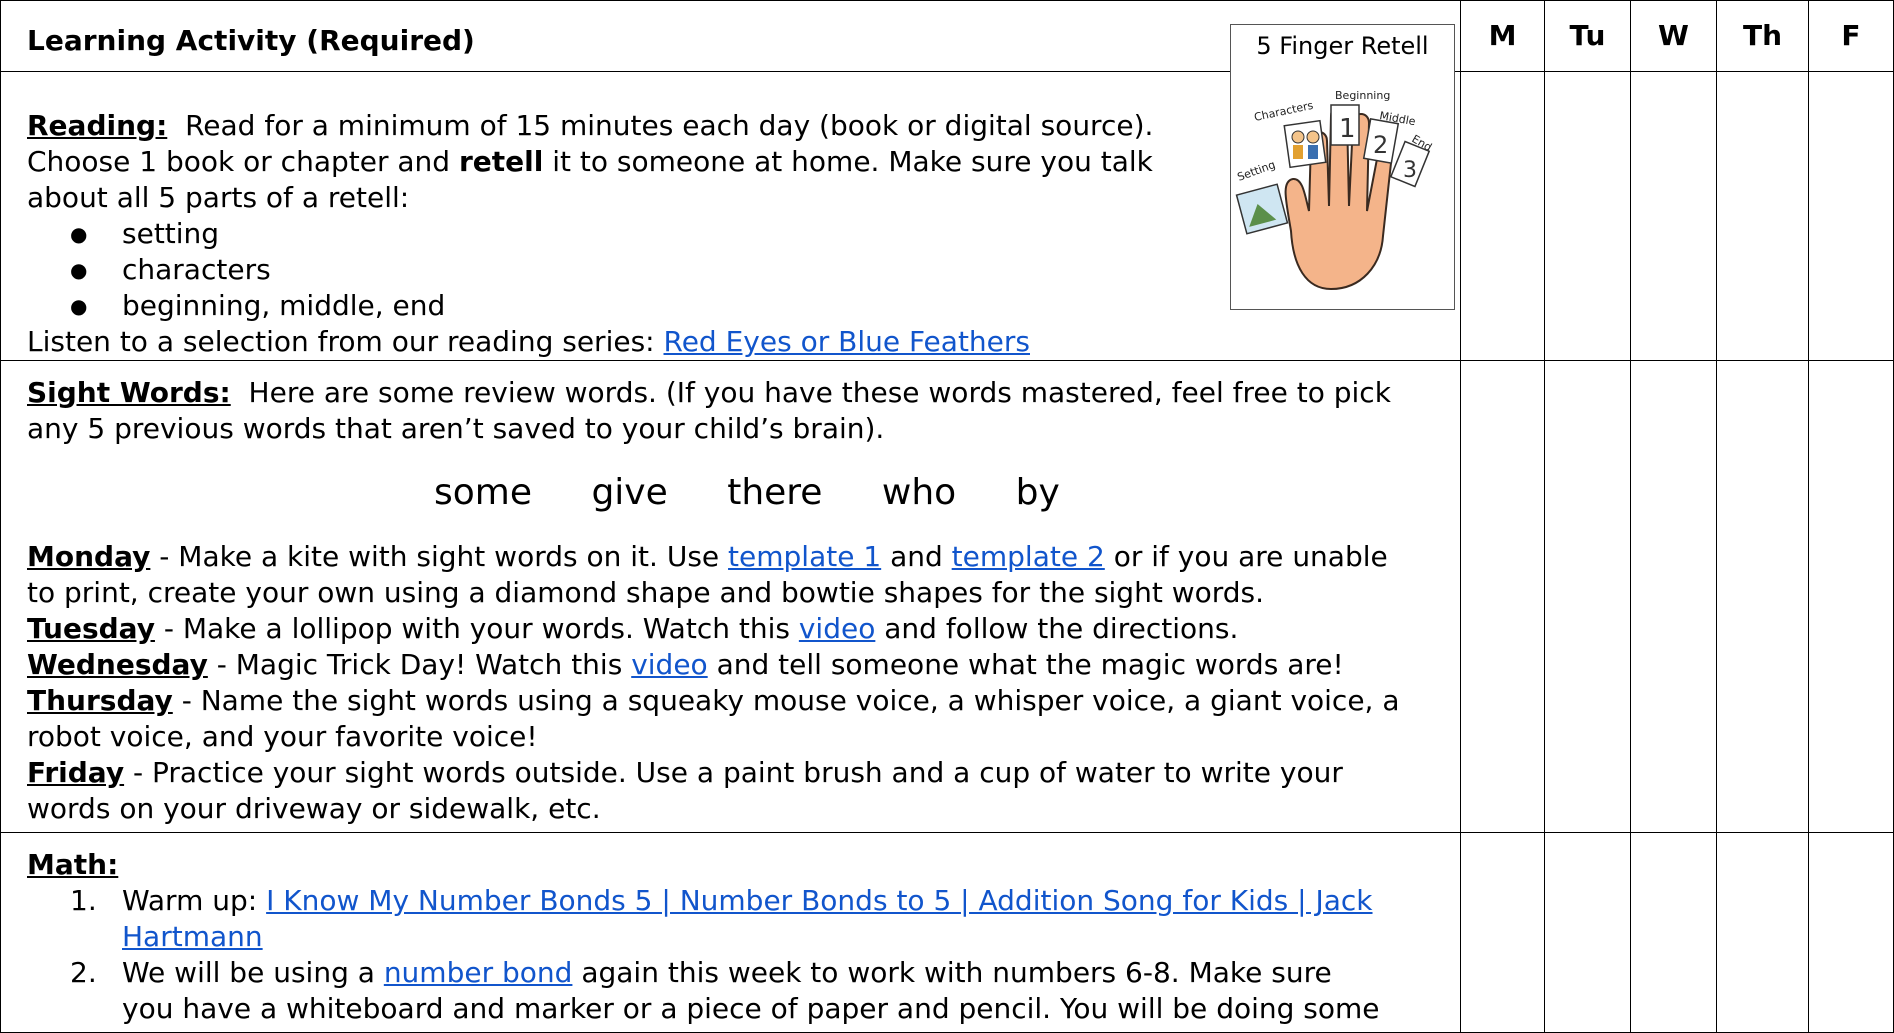 The image size is (1894, 1033). Describe the element at coordinates (419, 664) in the screenshot. I see `wednesday-text-1: - Magic Trick Day! Watch this` at that location.